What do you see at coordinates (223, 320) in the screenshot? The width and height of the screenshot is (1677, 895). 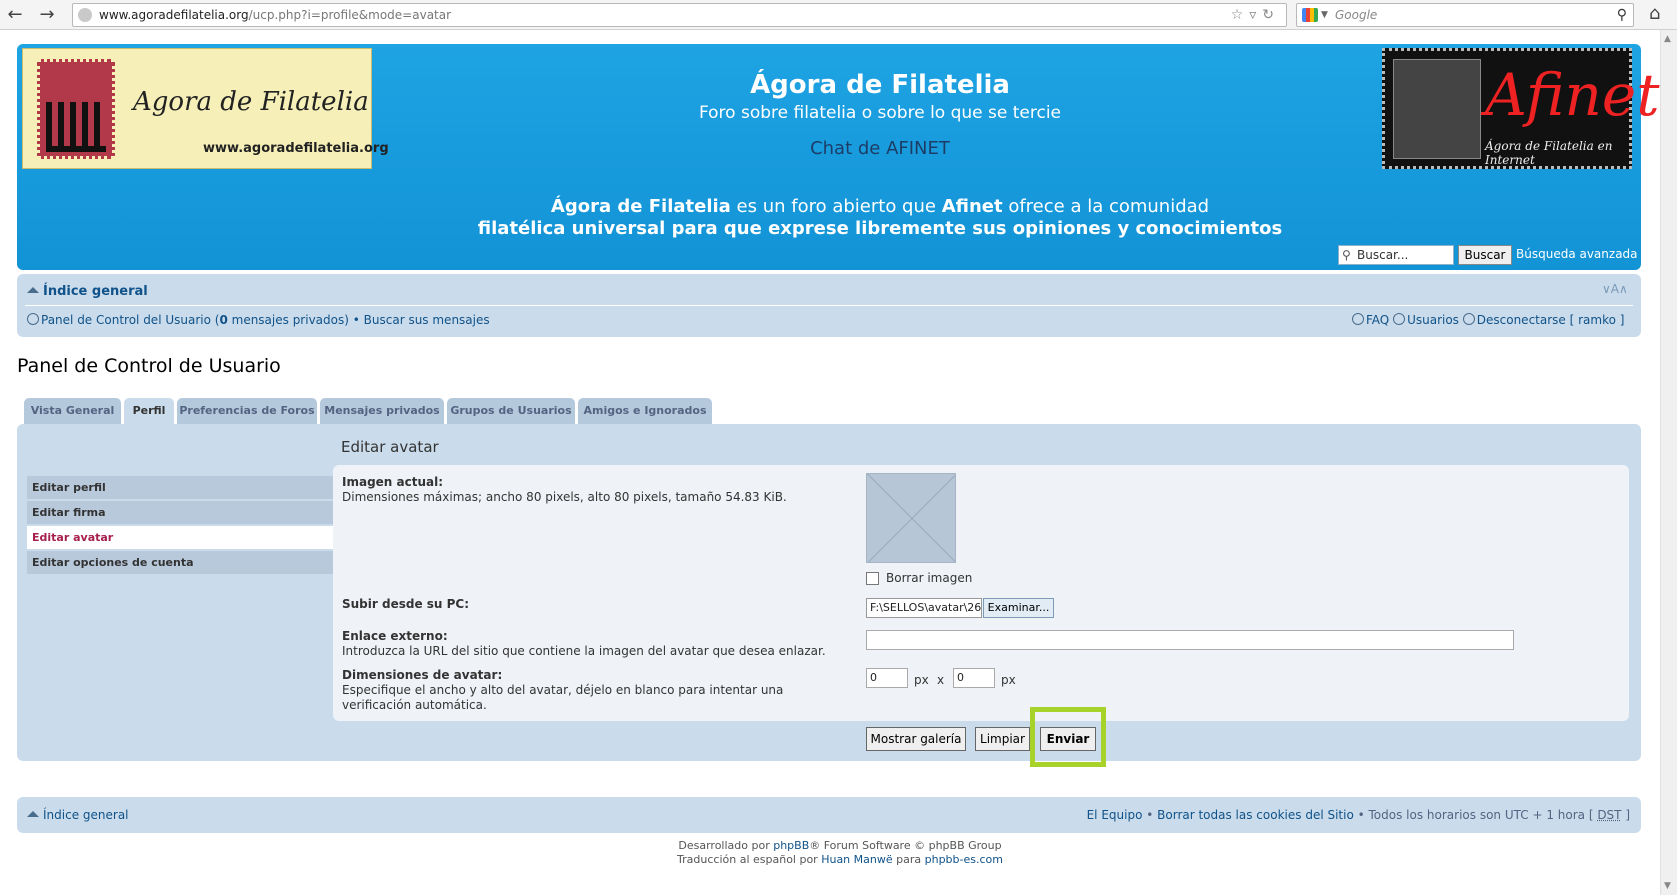 I see `pm-count: 0` at bounding box center [223, 320].